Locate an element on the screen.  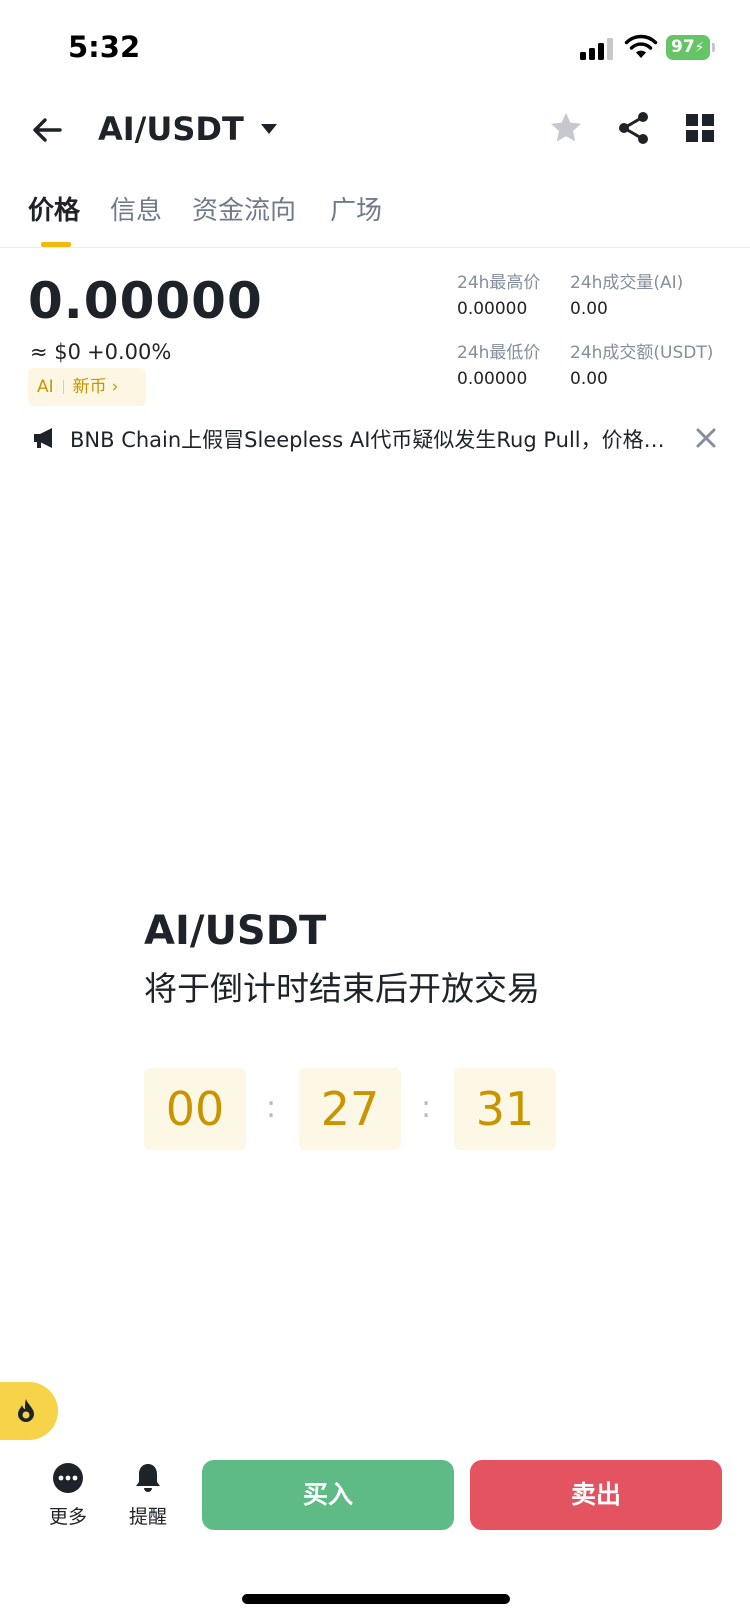
buy-button: 买入 is located at coordinates (328, 1495).